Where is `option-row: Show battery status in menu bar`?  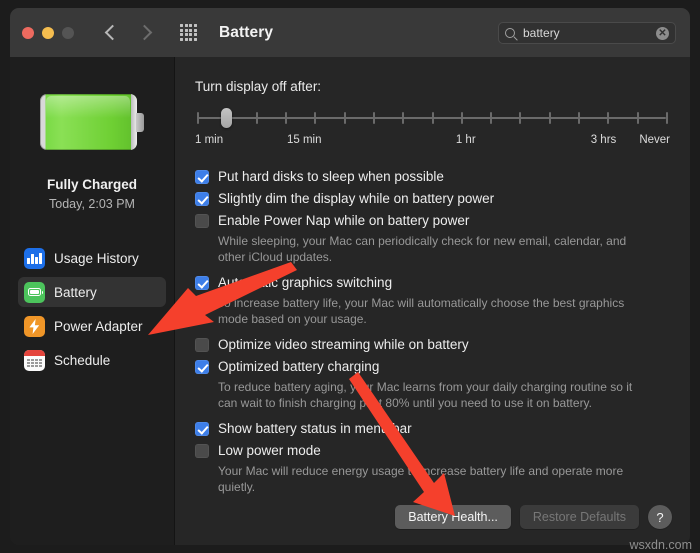 option-row: Show battery status in menu bar is located at coordinates (432, 429).